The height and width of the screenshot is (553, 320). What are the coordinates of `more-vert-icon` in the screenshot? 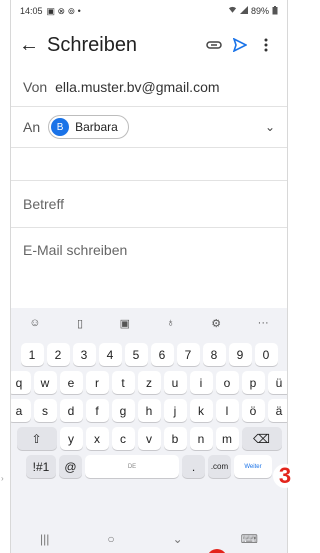 It's located at (266, 45).